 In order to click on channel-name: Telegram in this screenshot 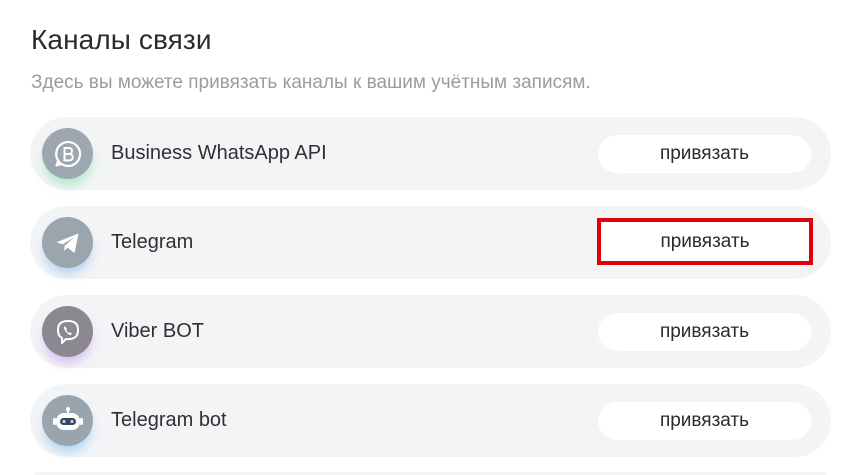, I will do `click(152, 242)`.